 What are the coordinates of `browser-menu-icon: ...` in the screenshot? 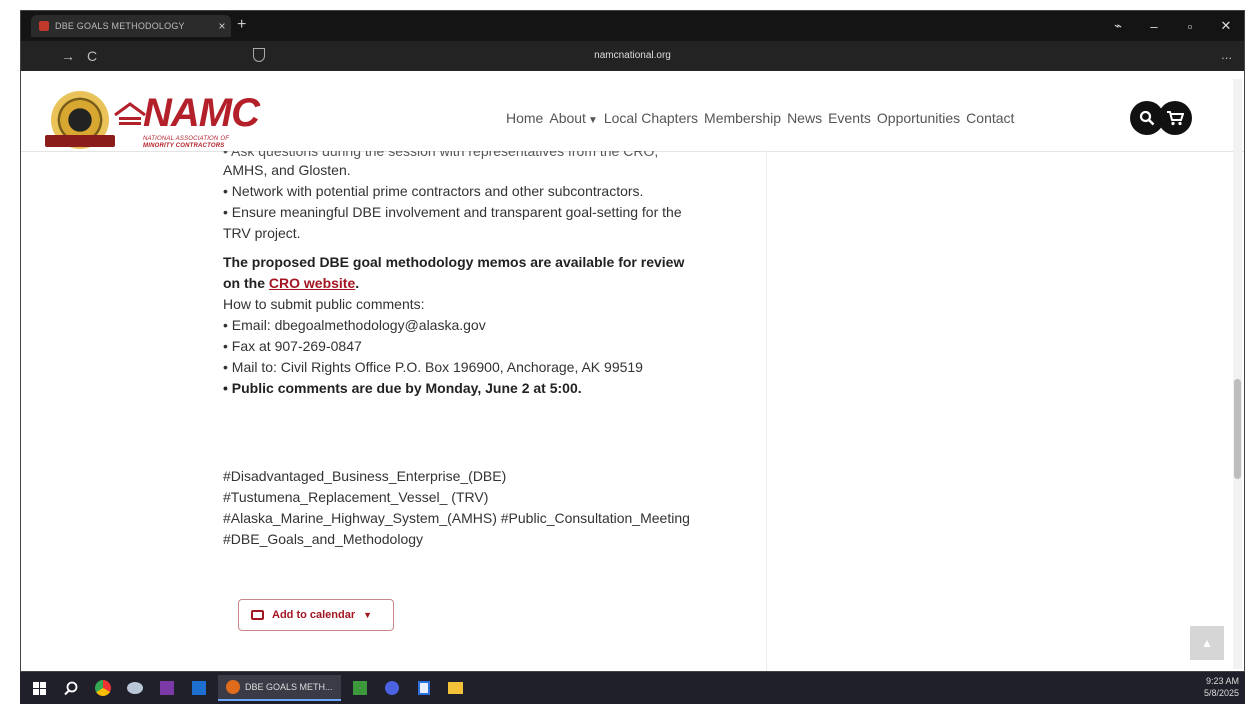 It's located at (1226, 54).